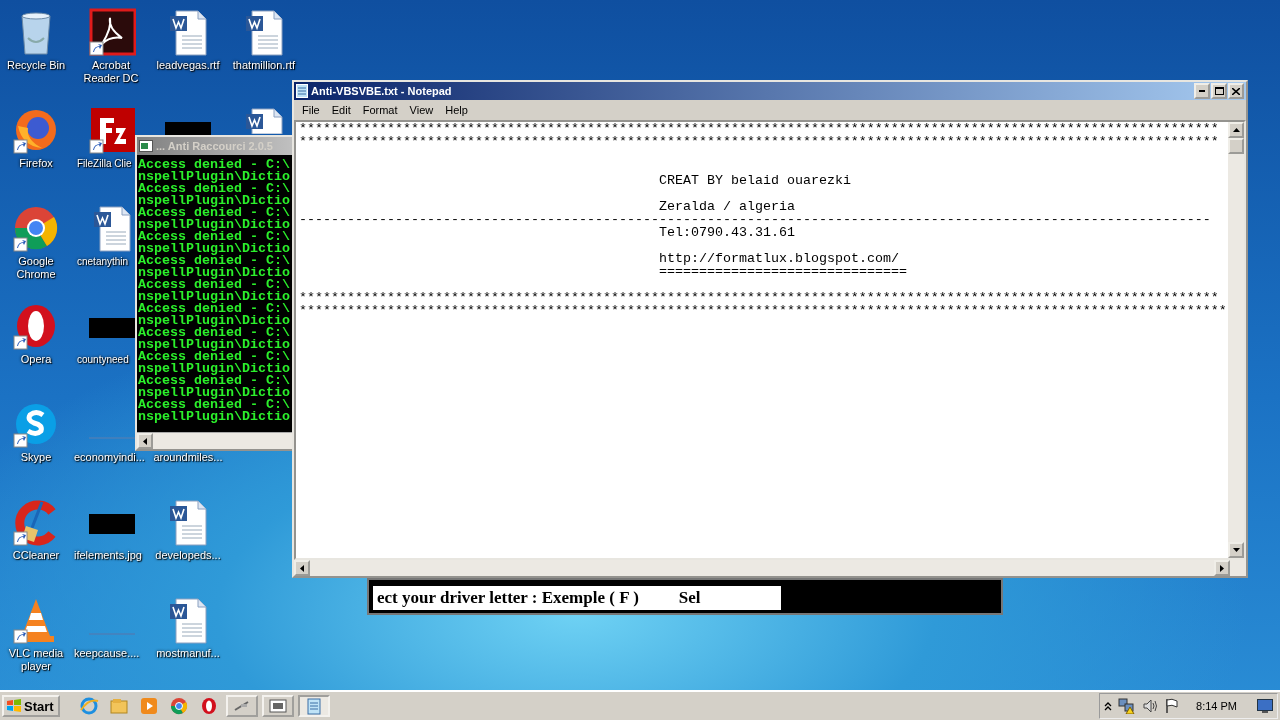 This screenshot has height=720, width=1280. What do you see at coordinates (1150, 706) in the screenshot?
I see `volume-icon` at bounding box center [1150, 706].